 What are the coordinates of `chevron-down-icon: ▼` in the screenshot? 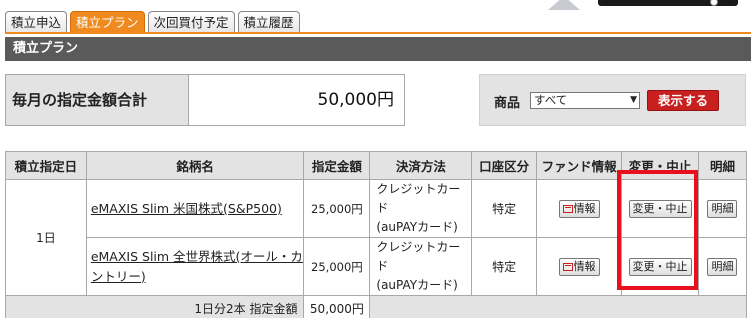 It's located at (633, 100).